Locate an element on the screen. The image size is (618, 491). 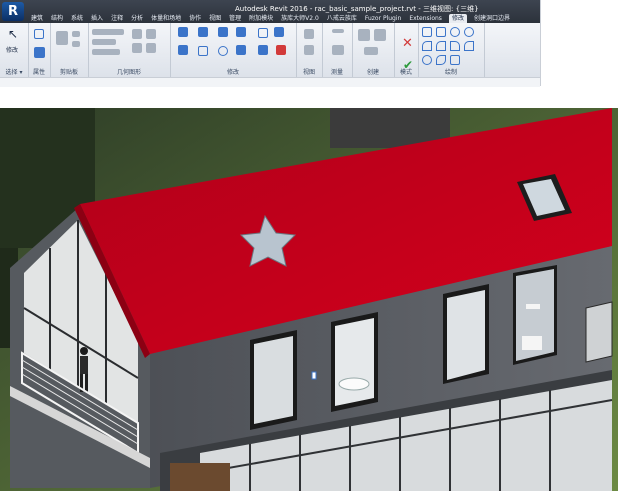
side-window-4-bathroom is located at coordinates (535, 315).